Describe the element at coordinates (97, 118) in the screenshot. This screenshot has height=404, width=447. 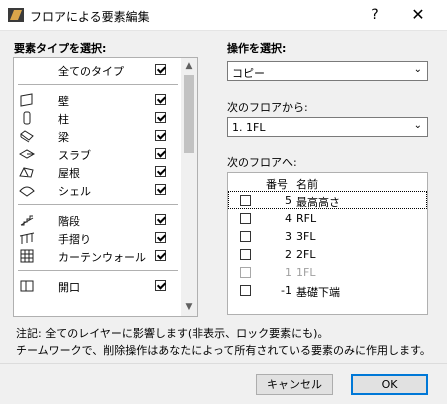
I see `list-item-column: 柱` at that location.